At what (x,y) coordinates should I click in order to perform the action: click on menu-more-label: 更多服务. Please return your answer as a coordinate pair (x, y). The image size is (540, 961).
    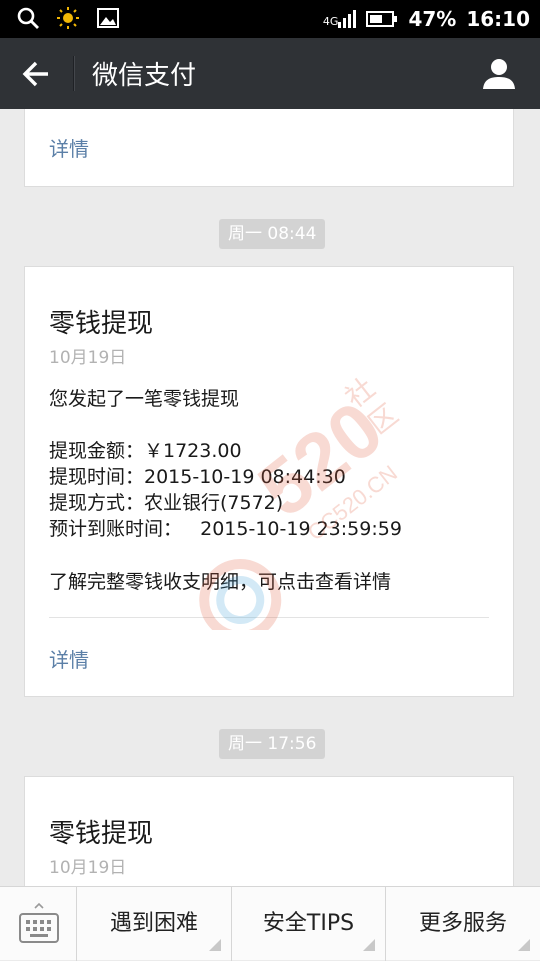
    Looking at the image, I should click on (462, 923).